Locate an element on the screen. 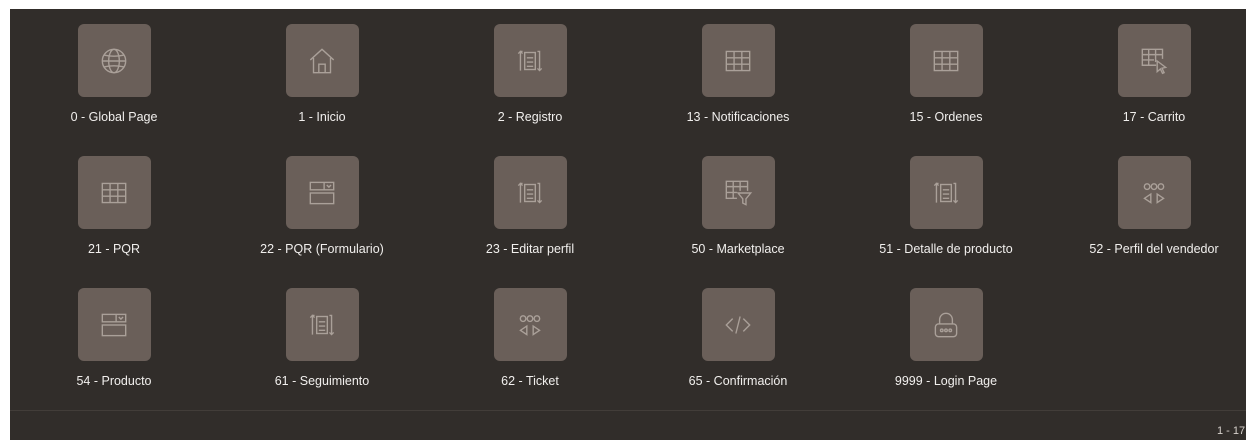 This screenshot has width=1246, height=440. page-tile: 0 - Global Page is located at coordinates (114, 90).